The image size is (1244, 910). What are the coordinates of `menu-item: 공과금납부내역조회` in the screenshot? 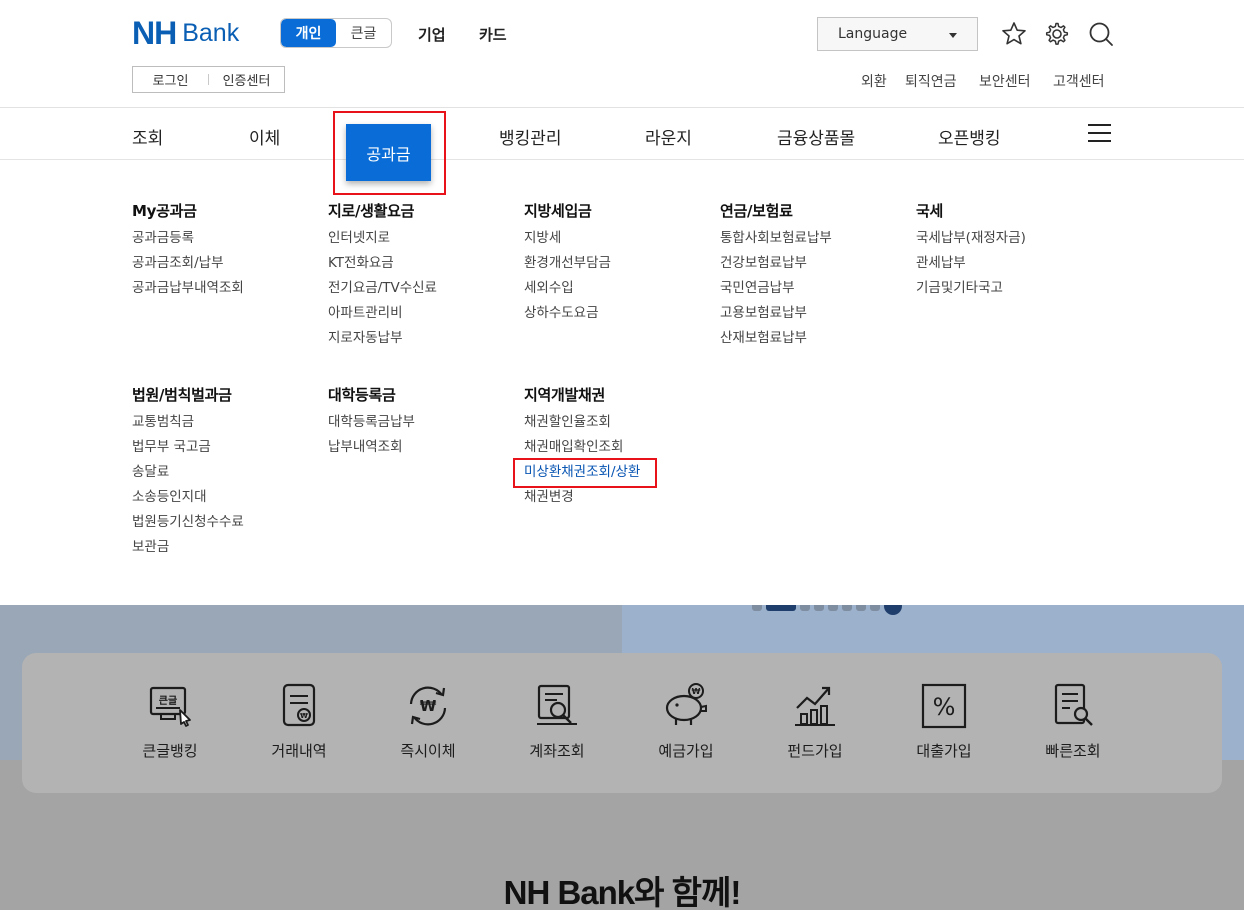 It's located at (188, 292).